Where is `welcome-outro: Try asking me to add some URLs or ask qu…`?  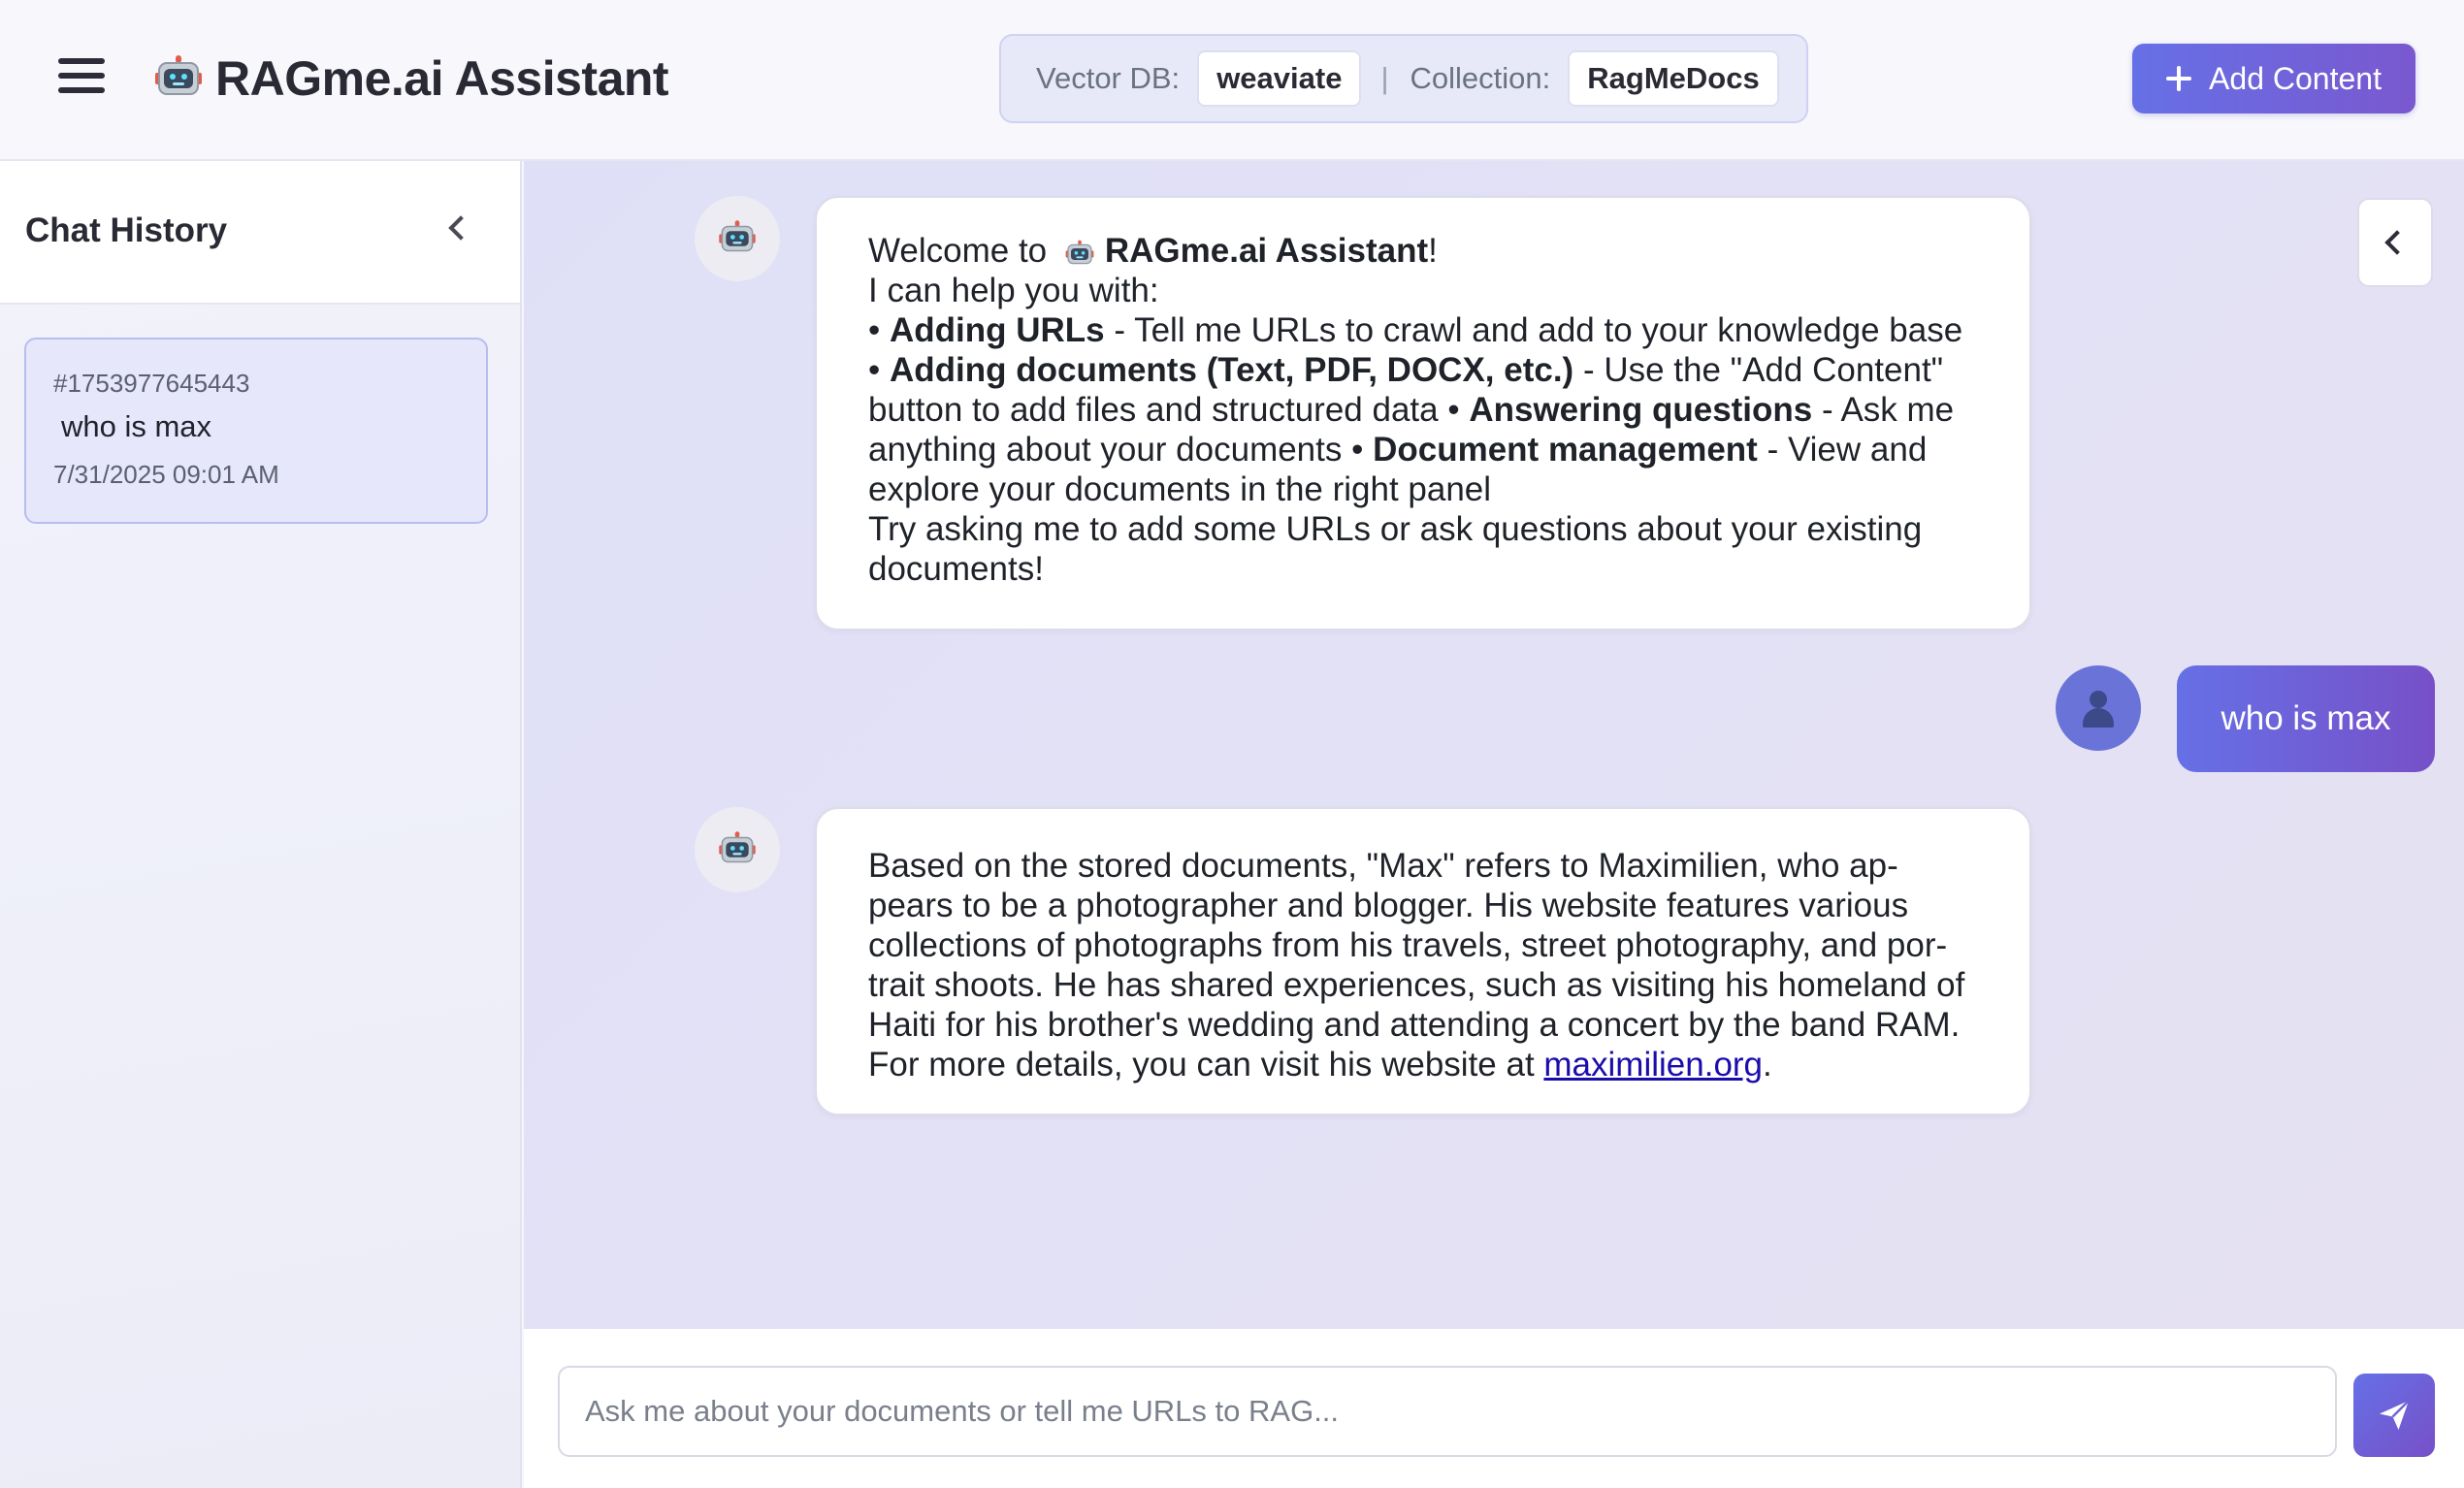 welcome-outro: Try asking me to add some URLs or ask qu… is located at coordinates (1396, 529).